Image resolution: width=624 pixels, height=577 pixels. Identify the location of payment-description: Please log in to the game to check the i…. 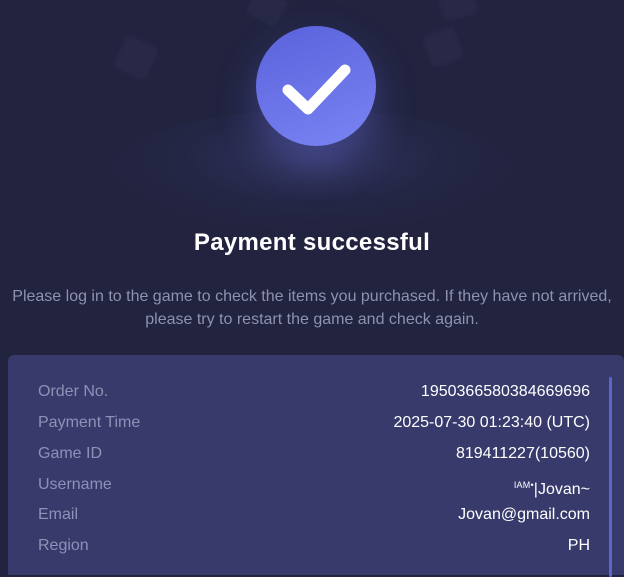
(312, 308).